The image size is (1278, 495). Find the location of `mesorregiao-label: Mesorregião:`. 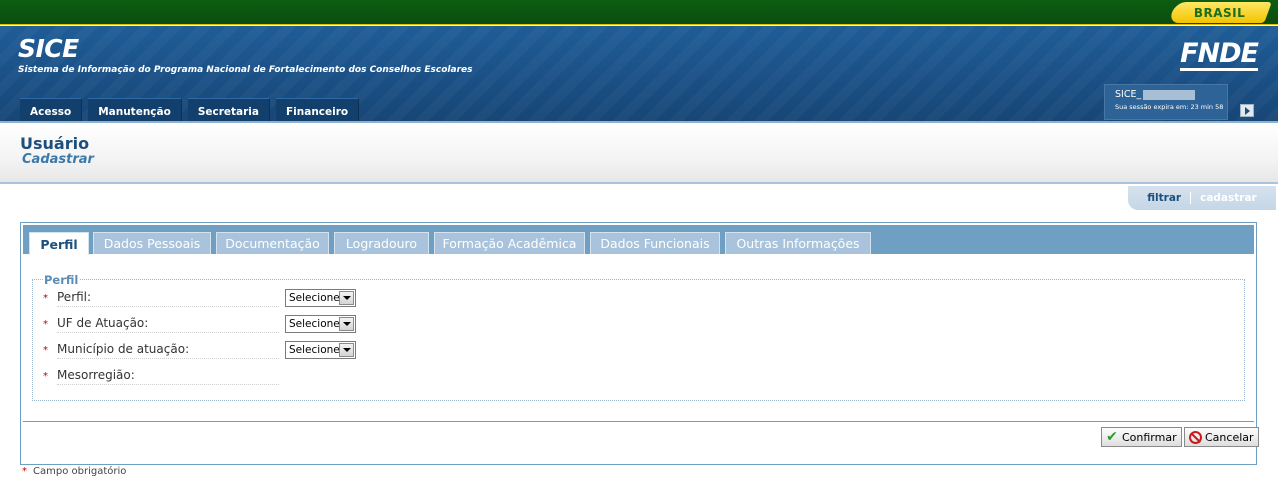

mesorregiao-label: Mesorregião: is located at coordinates (168, 376).